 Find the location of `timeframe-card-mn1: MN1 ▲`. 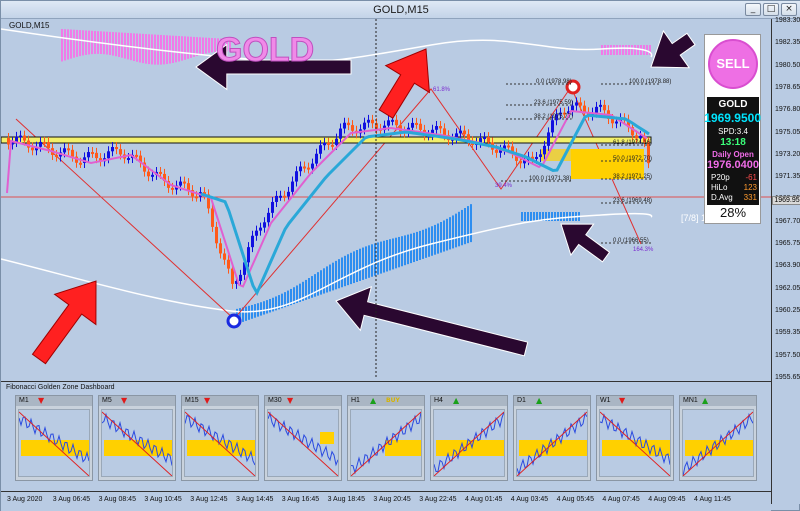

timeframe-card-mn1: MN1 ▲ is located at coordinates (718, 438).